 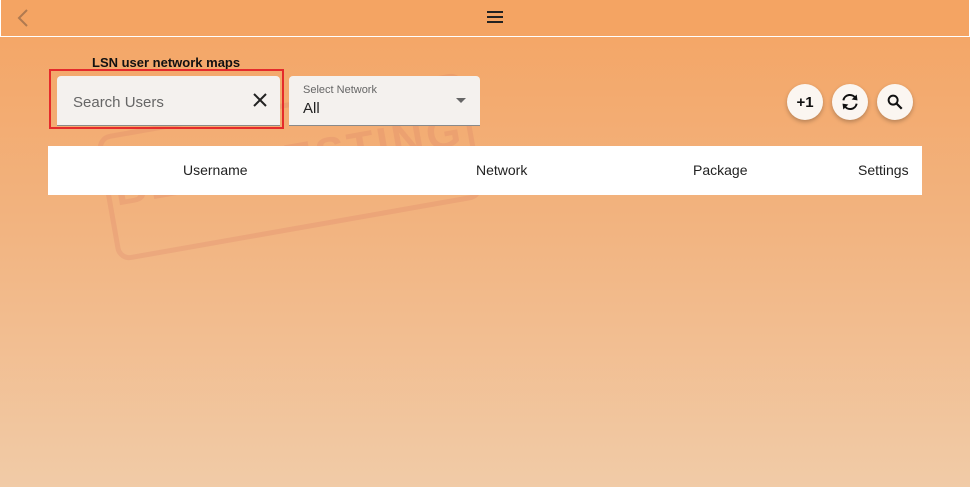 I want to click on column-settings: Settings, so click(x=883, y=170).